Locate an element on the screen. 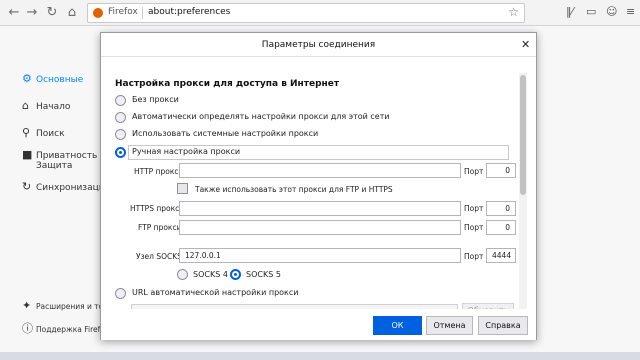 Image resolution: width=640 pixels, height=360 pixels. auto-config-url-radio is located at coordinates (120, 293).